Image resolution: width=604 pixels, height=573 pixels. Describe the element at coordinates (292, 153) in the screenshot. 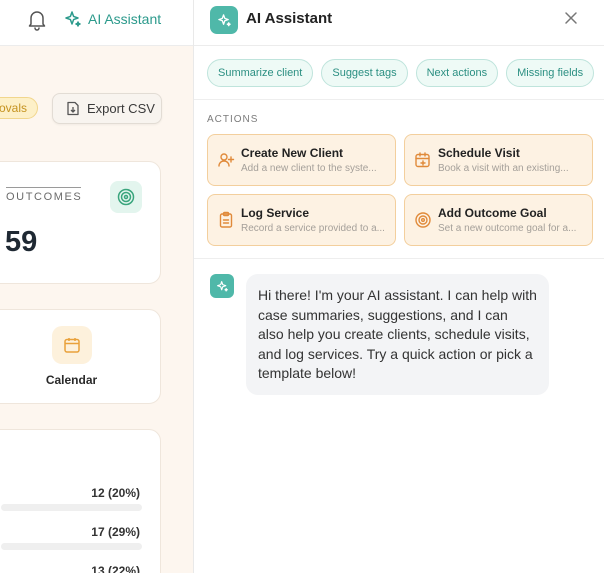

I see `action-title: Create New Client` at that location.